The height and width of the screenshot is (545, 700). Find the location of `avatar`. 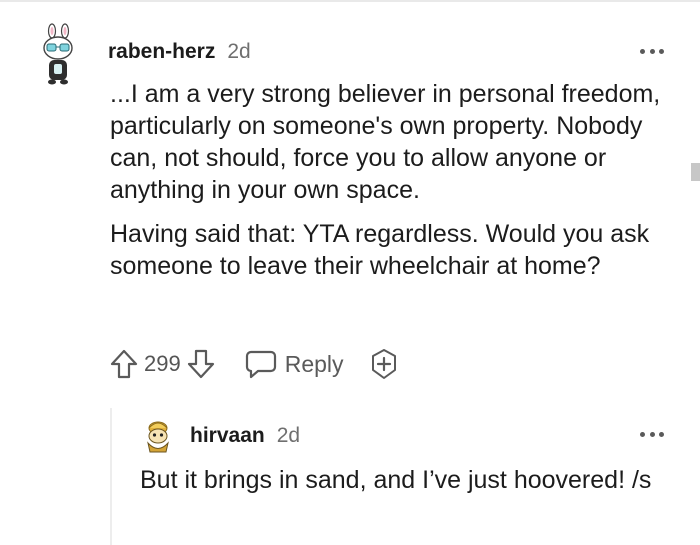

avatar is located at coordinates (58, 54).